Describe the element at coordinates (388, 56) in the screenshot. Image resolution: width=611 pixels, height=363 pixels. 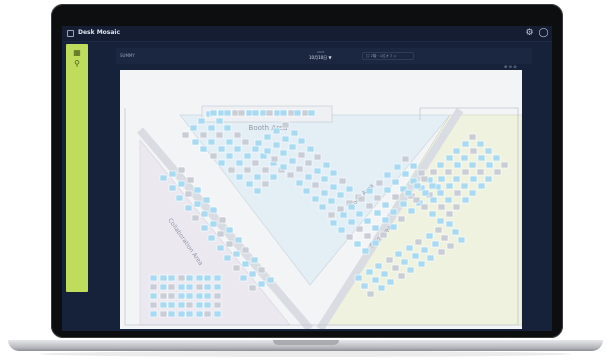
I see `floor-filter-input: 〇 2階・1位オフ ◇` at that location.